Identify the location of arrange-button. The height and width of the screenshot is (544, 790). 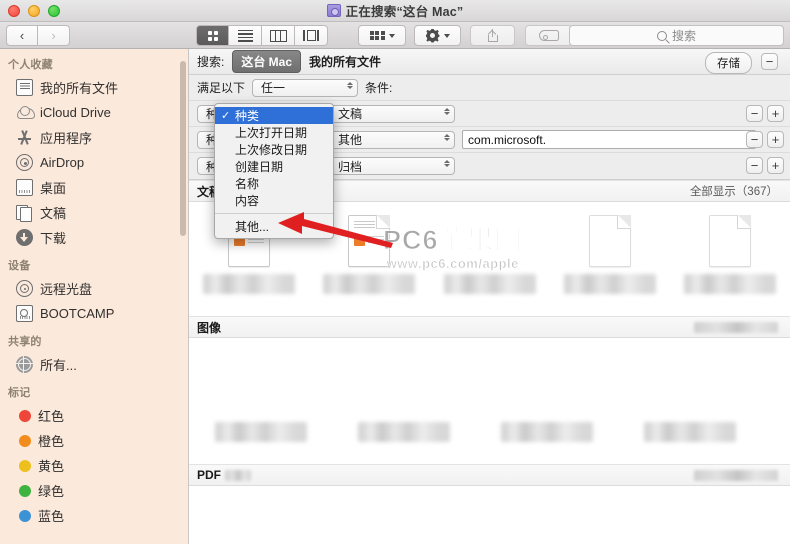
(382, 35).